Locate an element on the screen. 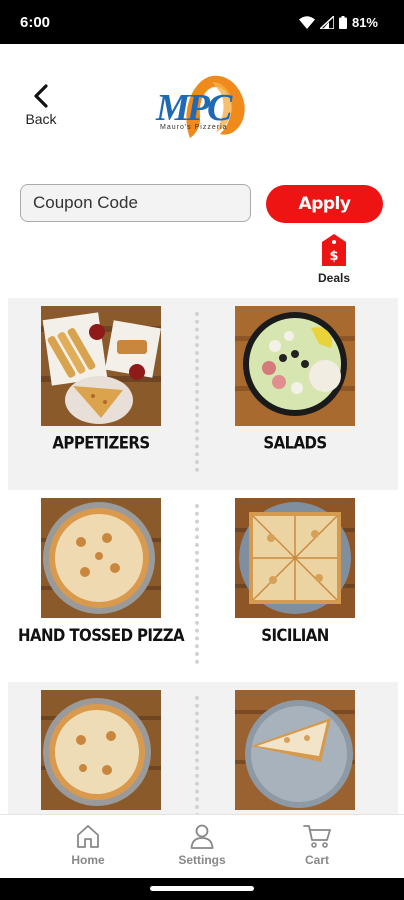 The image size is (404, 900). nav-settings: Settings is located at coordinates (202, 845).